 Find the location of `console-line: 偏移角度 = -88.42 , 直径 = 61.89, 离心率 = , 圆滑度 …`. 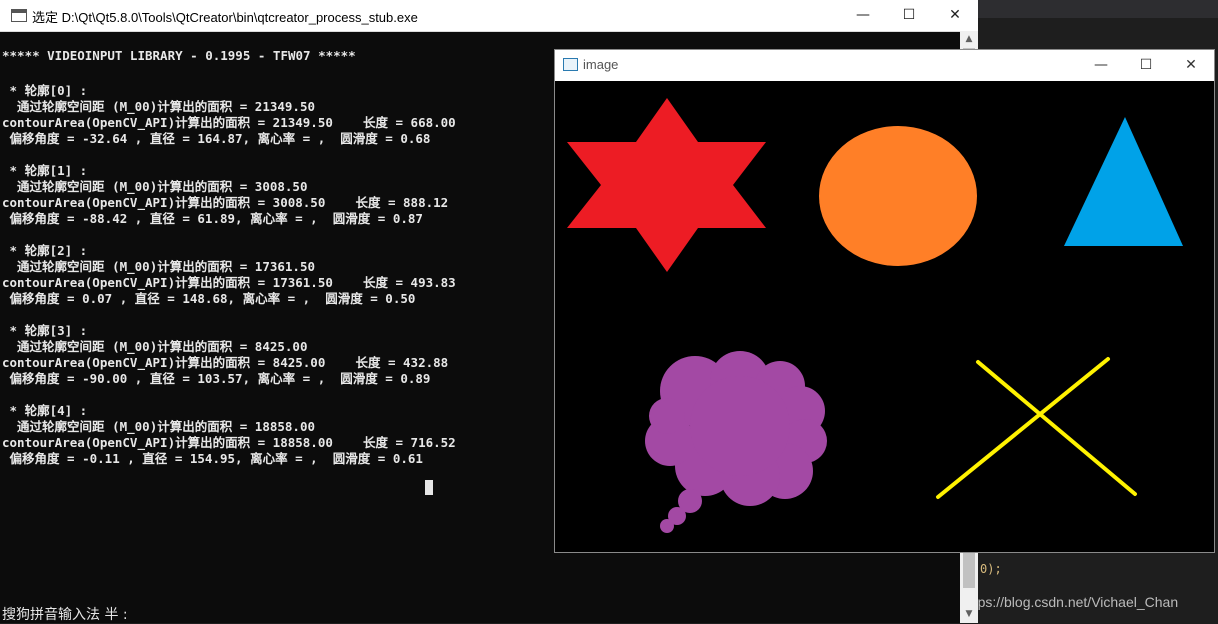

console-line: 偏移角度 = -88.42 , 直径 = 61.89, 离心率 = , 圆滑度 … is located at coordinates (212, 218).